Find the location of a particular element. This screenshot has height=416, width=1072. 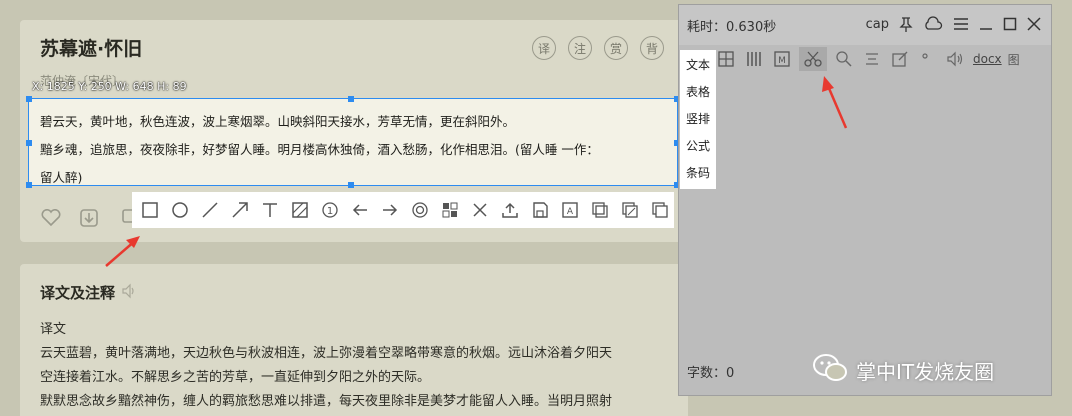

ocr-text-icon: A is located at coordinates (570, 210).